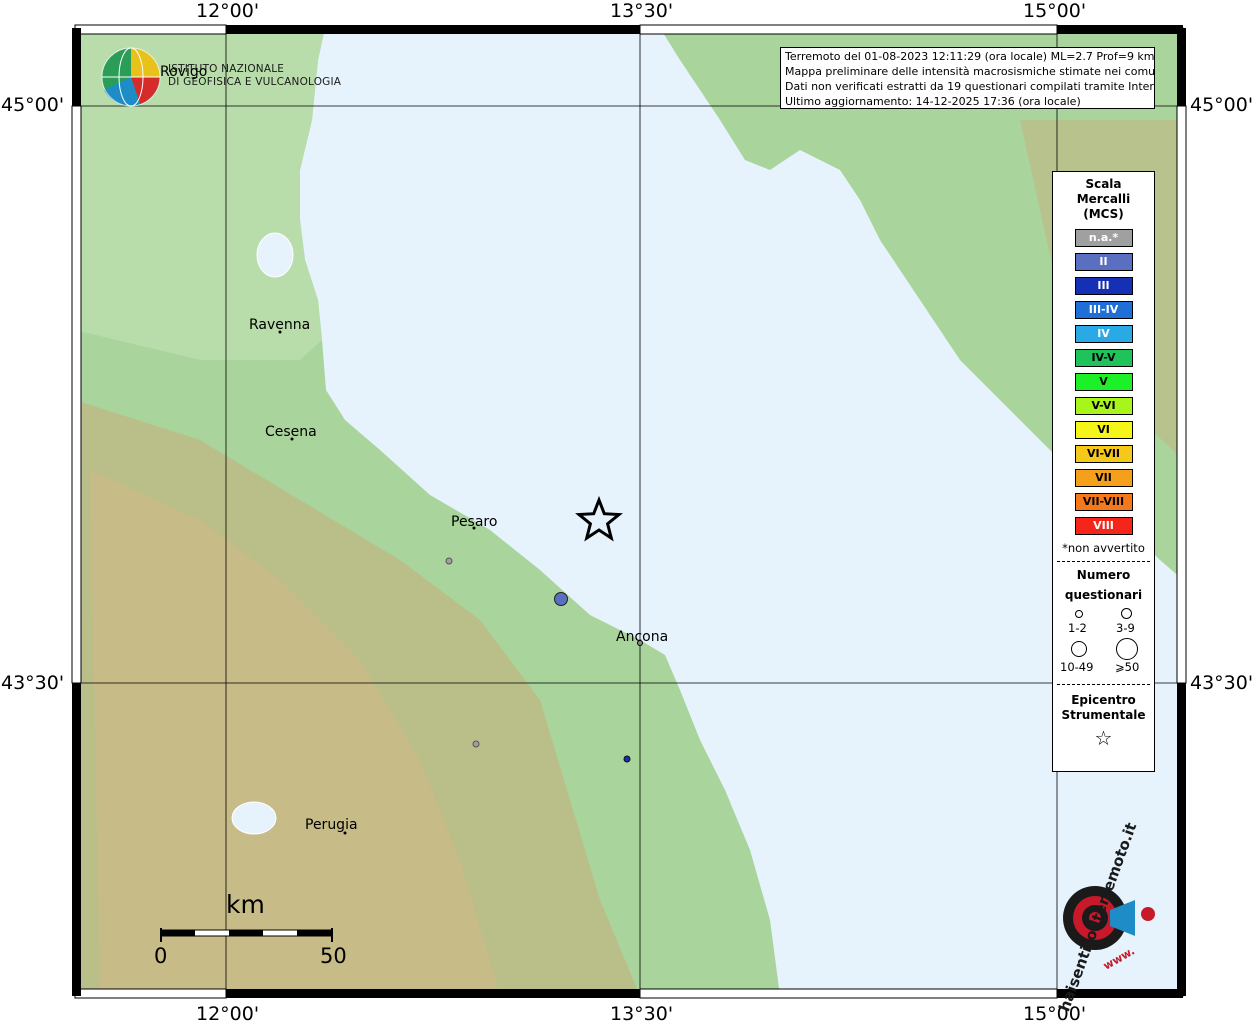 The image size is (1256, 1025). What do you see at coordinates (1077, 628) in the screenshot?
I see `size-label: 1-2` at bounding box center [1077, 628].